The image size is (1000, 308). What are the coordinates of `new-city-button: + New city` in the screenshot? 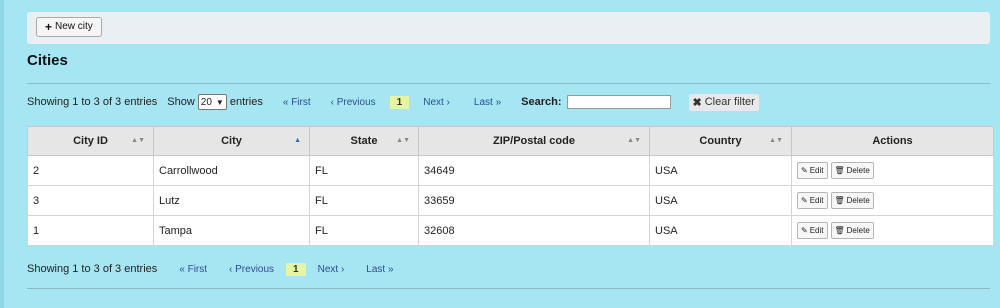 It's located at (69, 27).